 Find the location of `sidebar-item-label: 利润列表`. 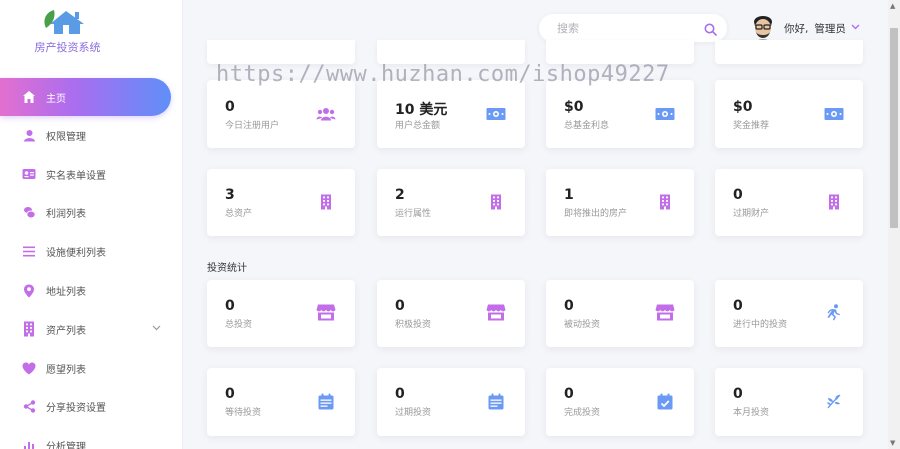

sidebar-item-label: 利润列表 is located at coordinates (66, 215).